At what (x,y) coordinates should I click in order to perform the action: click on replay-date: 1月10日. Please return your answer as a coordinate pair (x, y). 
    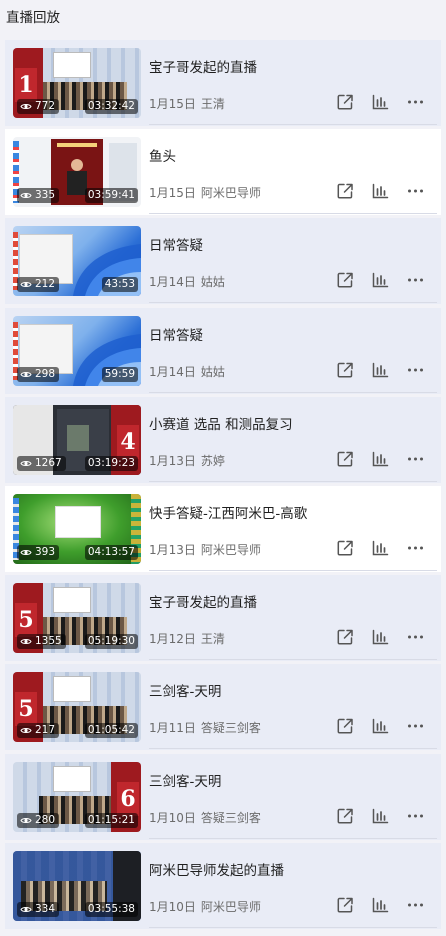
    Looking at the image, I should click on (172, 817).